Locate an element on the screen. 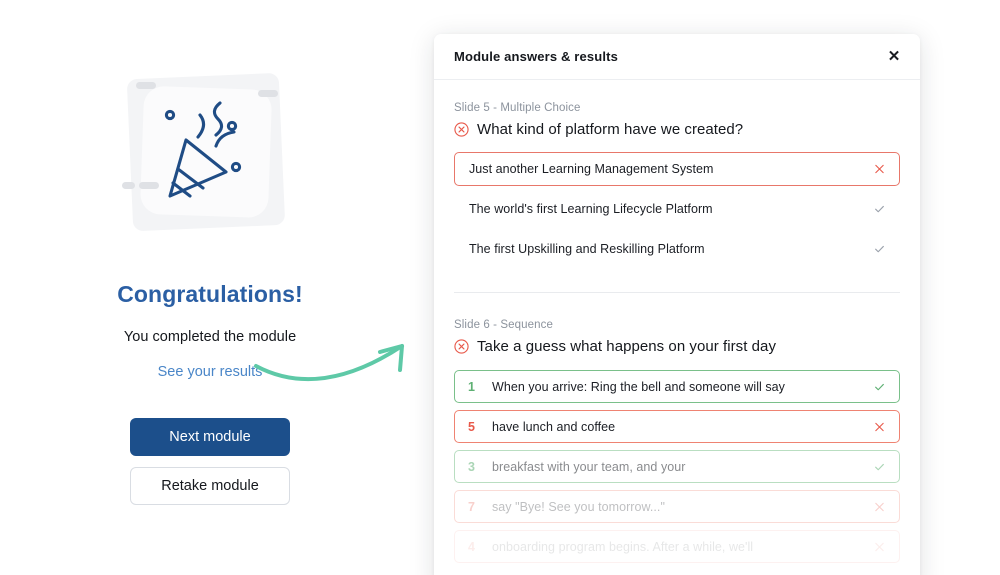  sequence-label: have lunch and coffee is located at coordinates (554, 426).